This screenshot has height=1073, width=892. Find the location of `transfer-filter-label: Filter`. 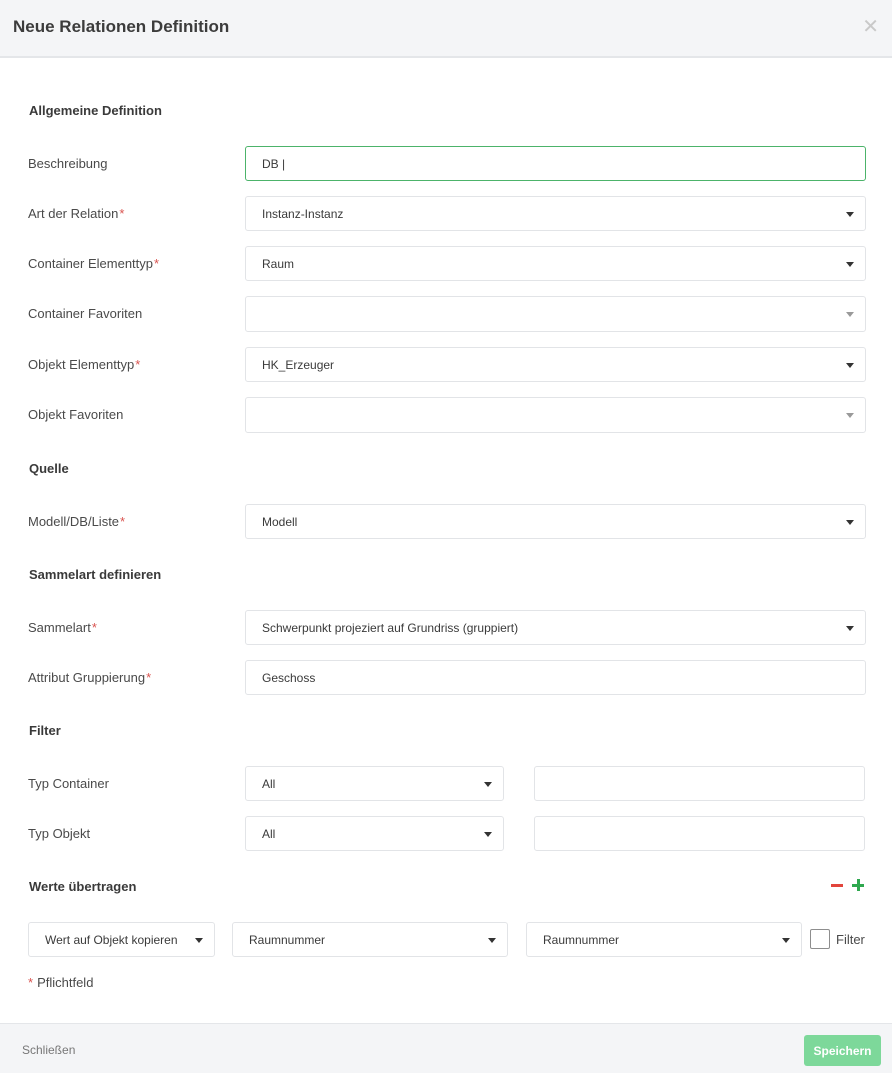

transfer-filter-label: Filter is located at coordinates (850, 939).